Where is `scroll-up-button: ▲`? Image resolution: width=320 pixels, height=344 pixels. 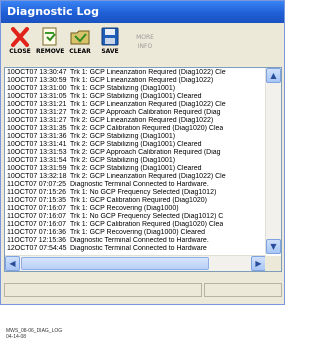 scroll-up-button: ▲ is located at coordinates (273, 75).